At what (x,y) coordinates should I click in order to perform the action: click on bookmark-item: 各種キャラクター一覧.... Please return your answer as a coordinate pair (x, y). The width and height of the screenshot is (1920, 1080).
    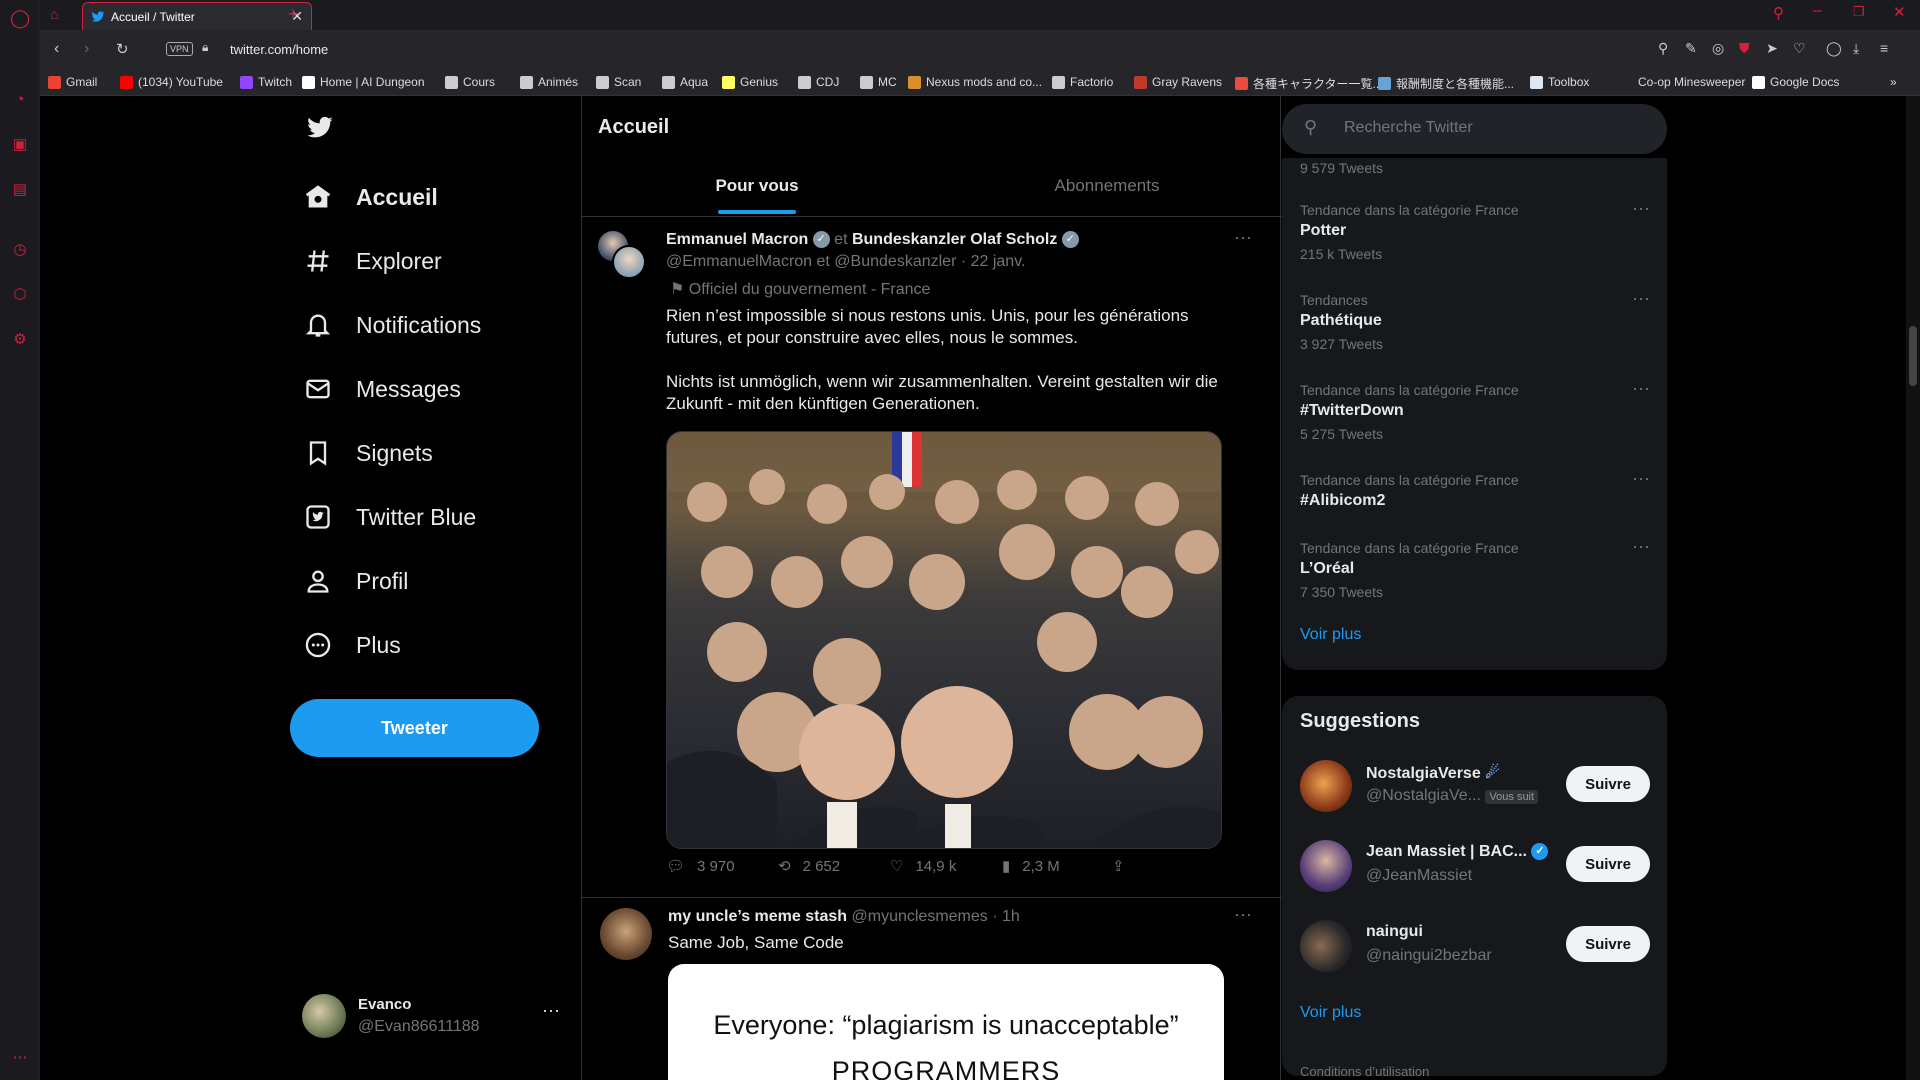
    Looking at the image, I should click on (1309, 83).